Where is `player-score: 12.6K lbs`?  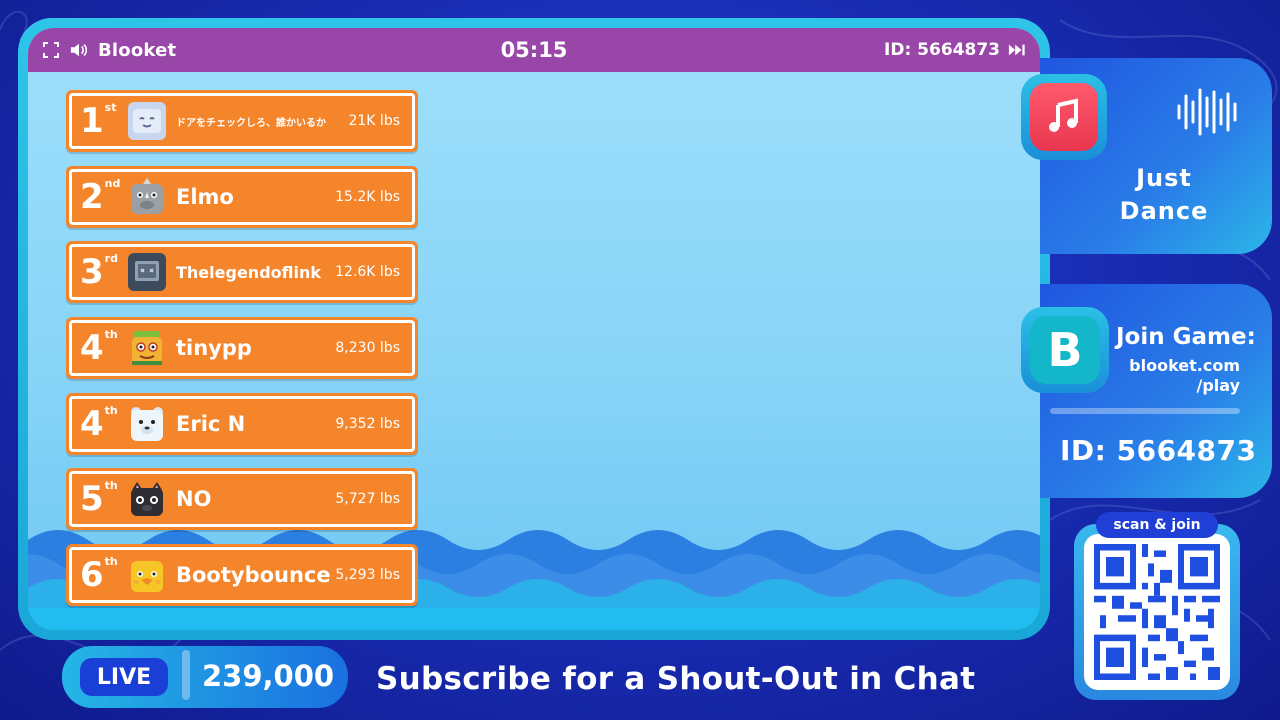
player-score: 12.6K lbs is located at coordinates (367, 272).